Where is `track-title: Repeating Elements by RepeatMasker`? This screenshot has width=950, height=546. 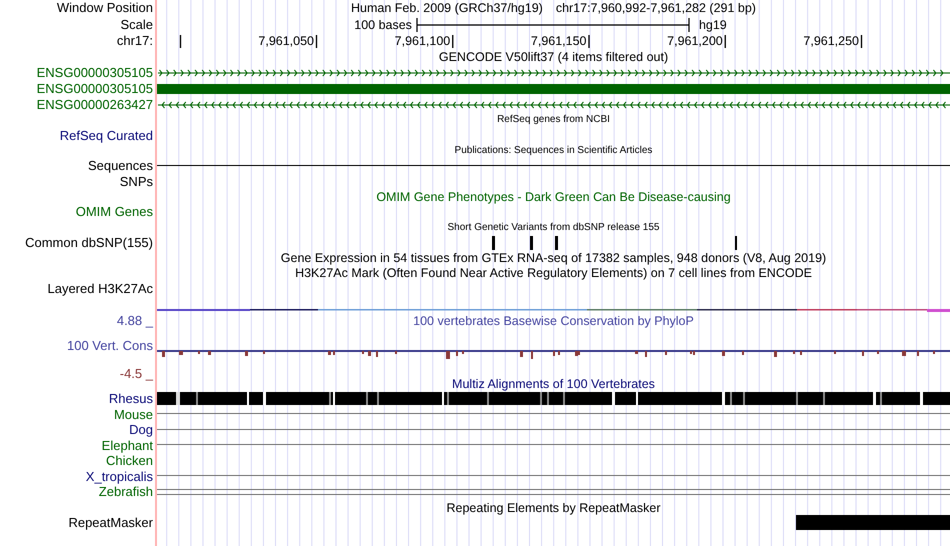 track-title: Repeating Elements by RepeatMasker is located at coordinates (553, 508).